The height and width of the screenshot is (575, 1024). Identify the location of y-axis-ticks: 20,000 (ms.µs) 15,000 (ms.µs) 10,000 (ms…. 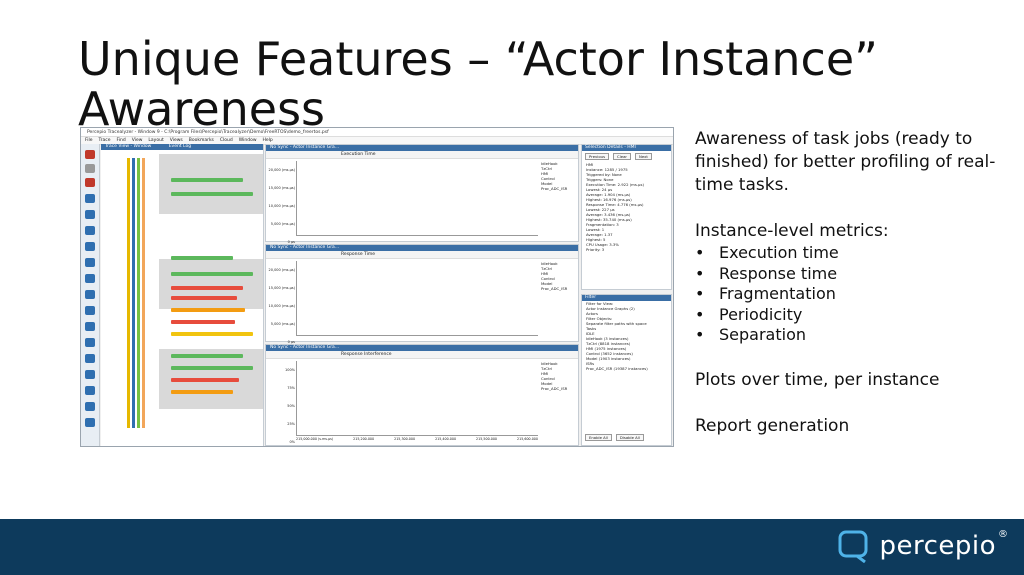
(282, 206).